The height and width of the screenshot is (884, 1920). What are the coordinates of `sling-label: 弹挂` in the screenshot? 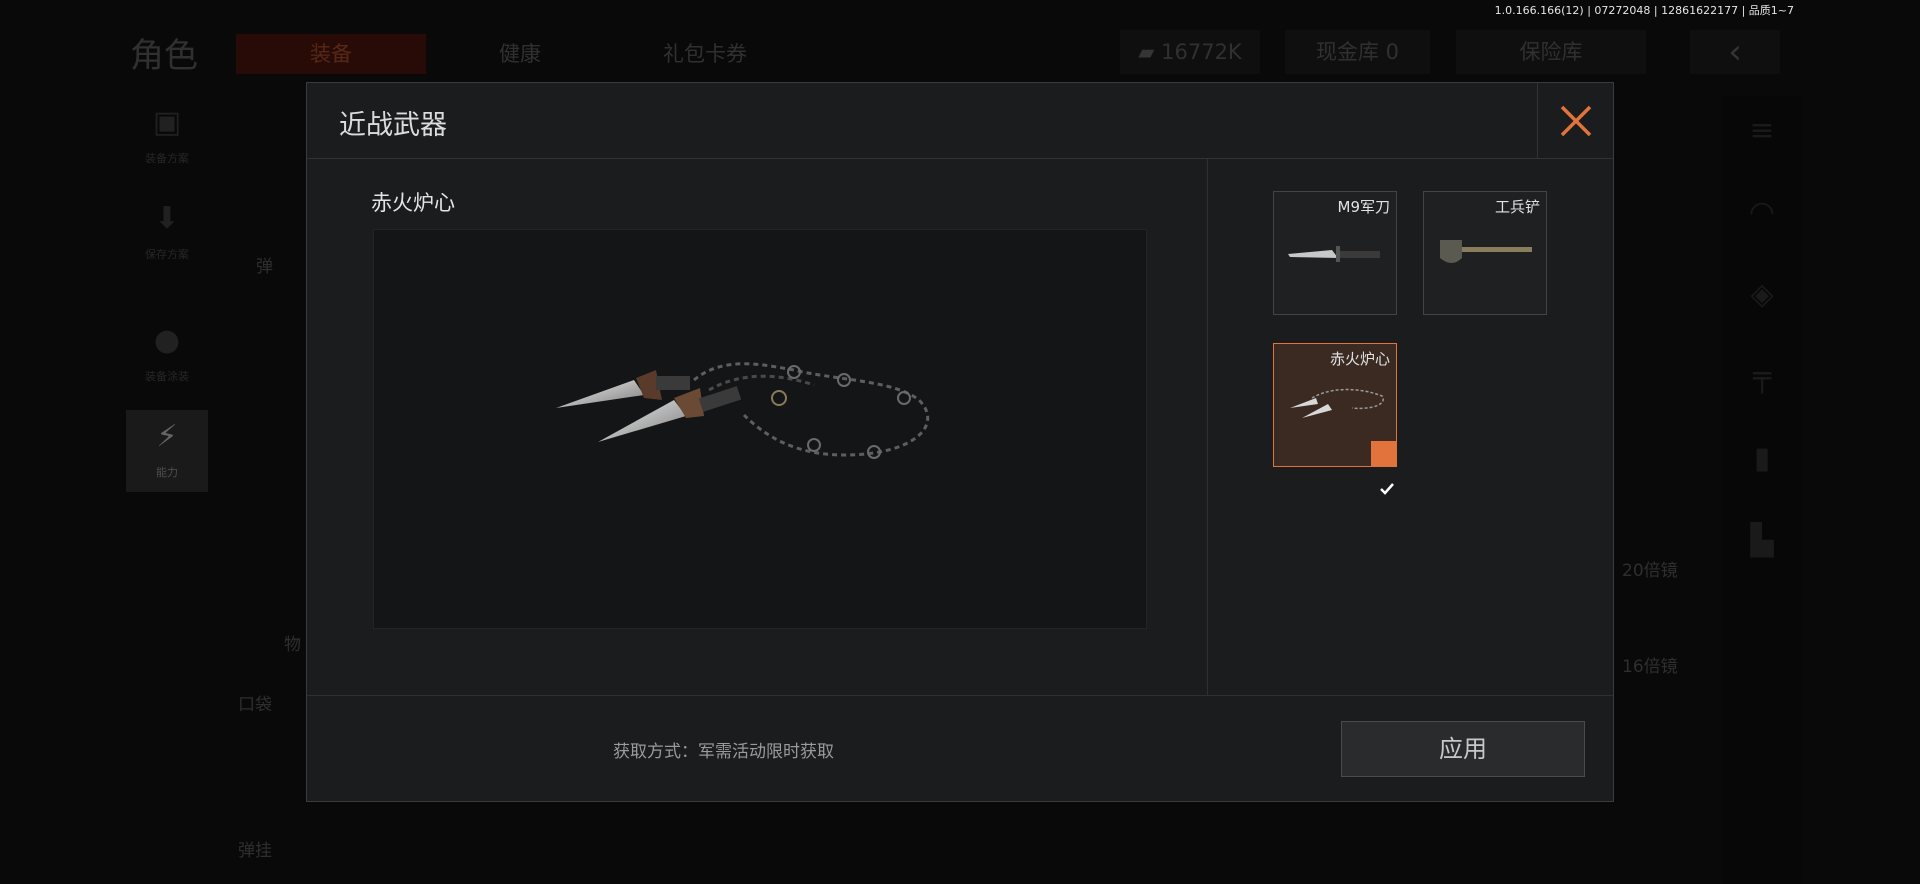 It's located at (255, 851).